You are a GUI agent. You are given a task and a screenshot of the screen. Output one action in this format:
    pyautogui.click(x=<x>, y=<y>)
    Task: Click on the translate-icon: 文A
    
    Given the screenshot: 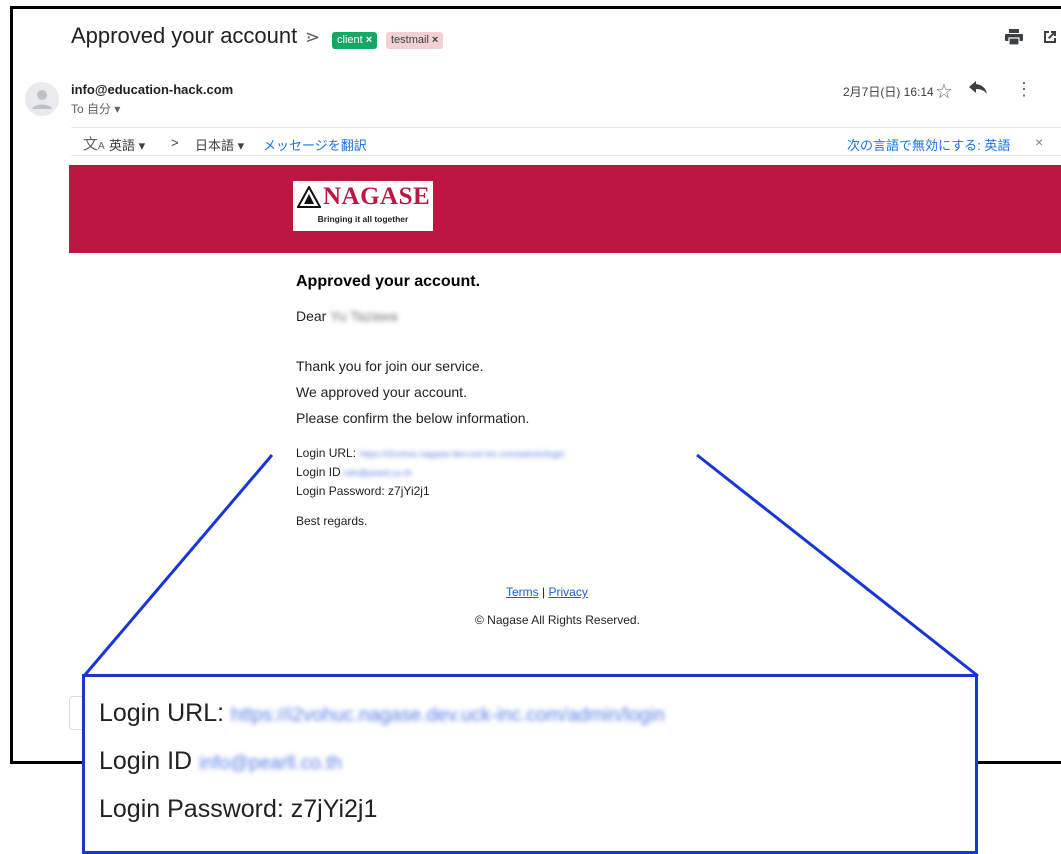 What is the action you would take?
    pyautogui.click(x=94, y=144)
    